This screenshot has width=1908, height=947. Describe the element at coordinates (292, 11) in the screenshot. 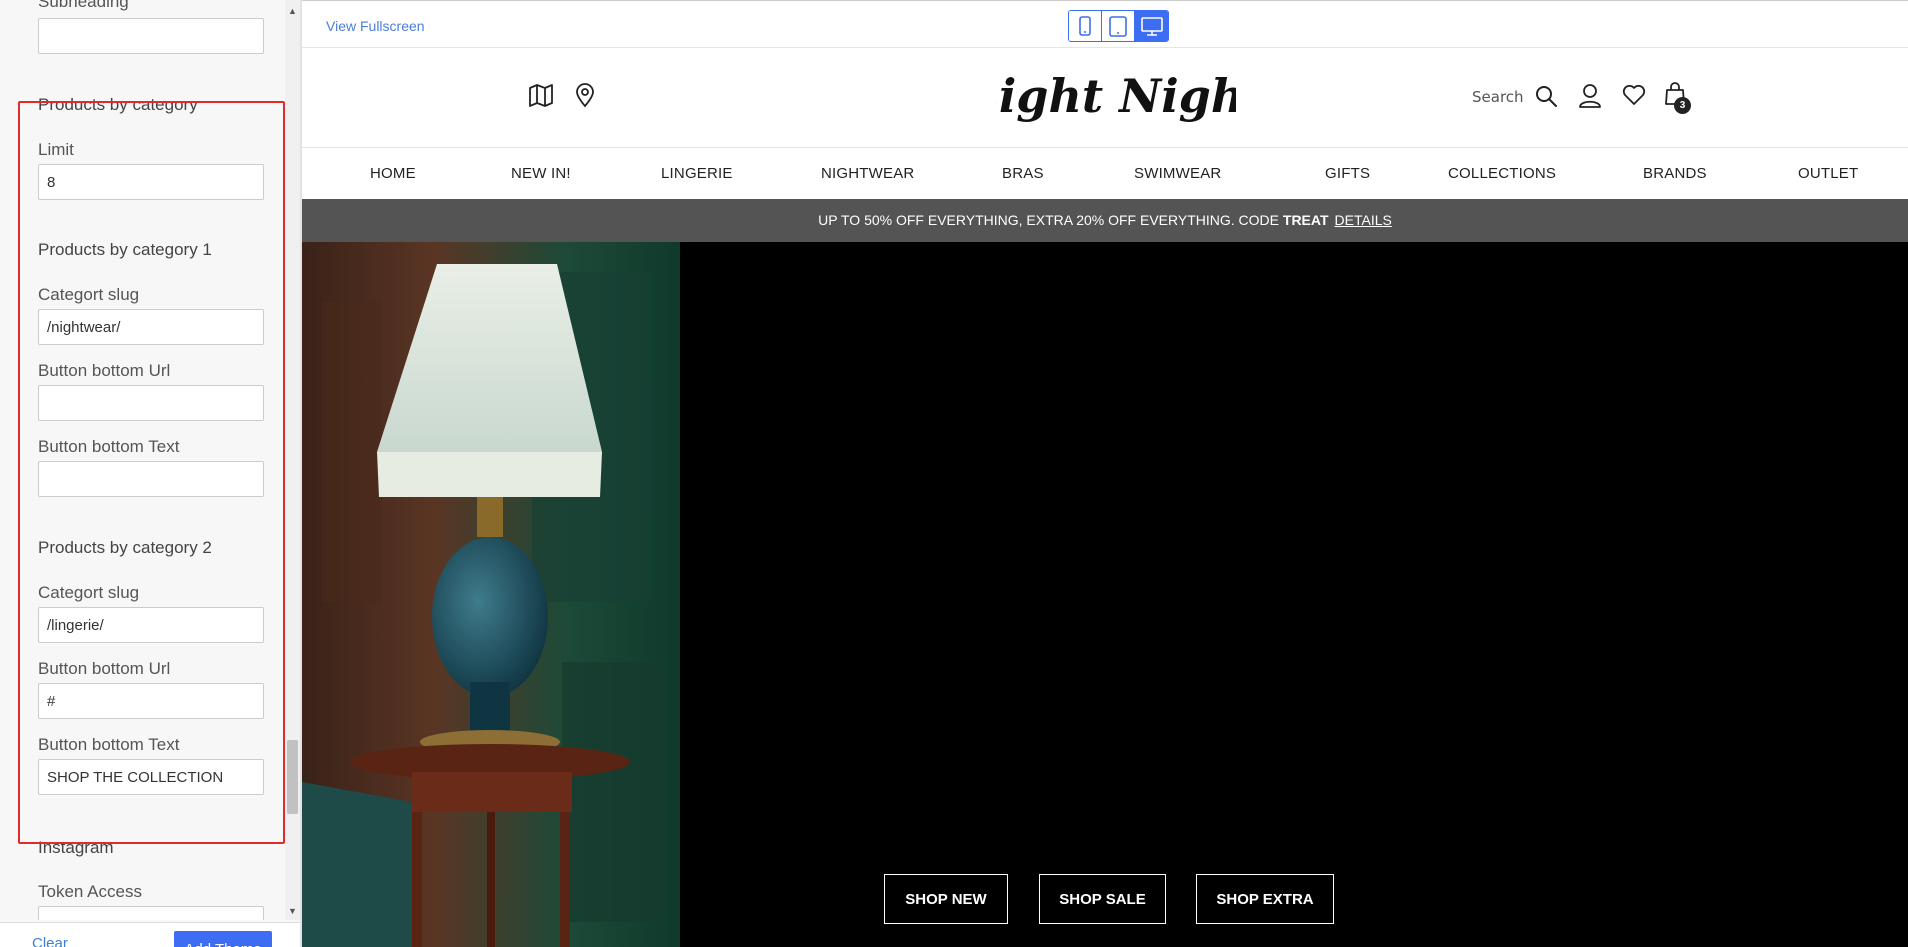

I see `scroll-up-icon: ▲` at that location.